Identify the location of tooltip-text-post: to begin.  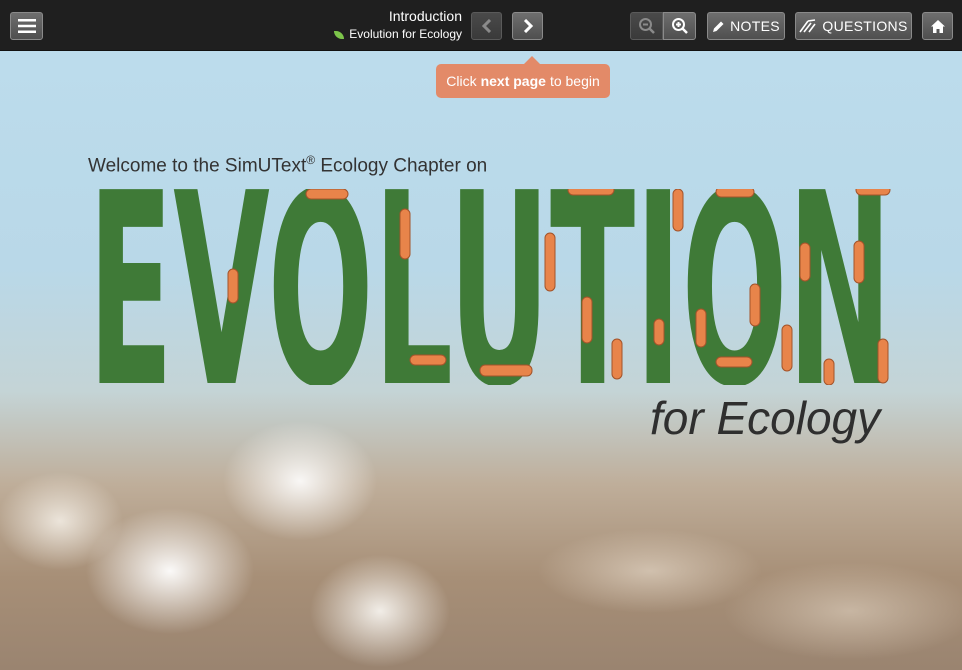
(574, 81).